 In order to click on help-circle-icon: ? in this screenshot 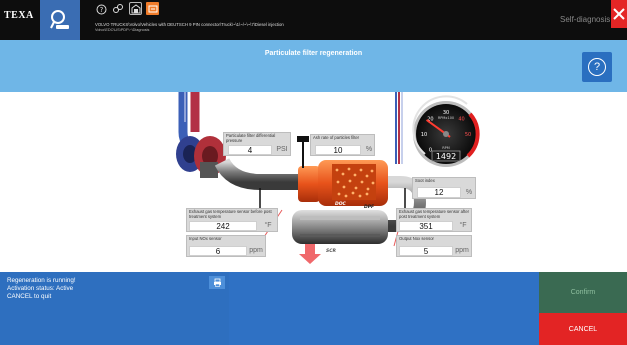, I will do `click(101, 9)`.